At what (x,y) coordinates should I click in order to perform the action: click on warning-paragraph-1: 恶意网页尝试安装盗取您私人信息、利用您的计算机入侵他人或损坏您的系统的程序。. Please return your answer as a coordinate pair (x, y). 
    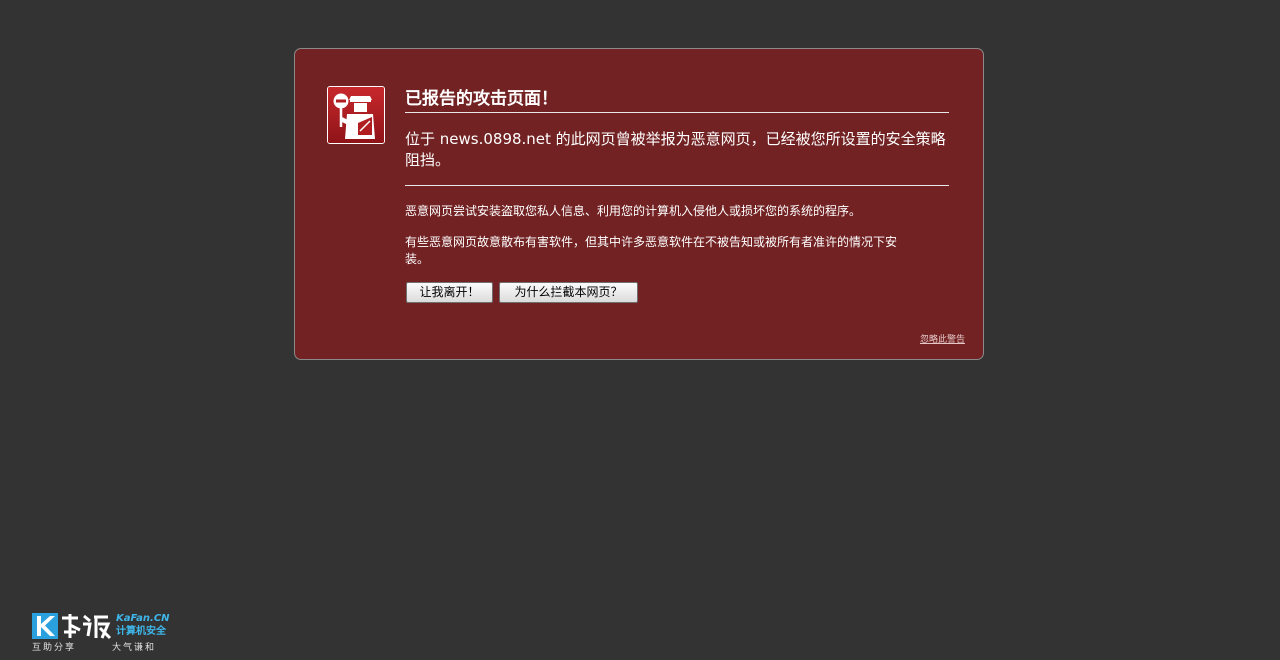
    Looking at the image, I should click on (633, 211).